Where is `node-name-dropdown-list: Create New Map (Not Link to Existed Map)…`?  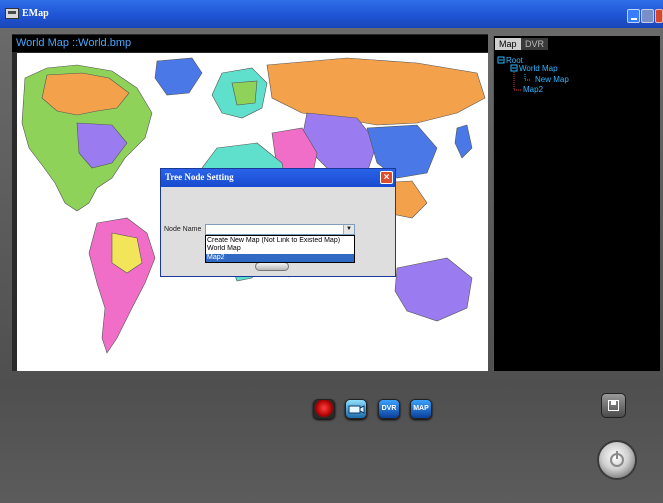 node-name-dropdown-list: Create New Map (Not Link to Existed Map)… is located at coordinates (280, 249).